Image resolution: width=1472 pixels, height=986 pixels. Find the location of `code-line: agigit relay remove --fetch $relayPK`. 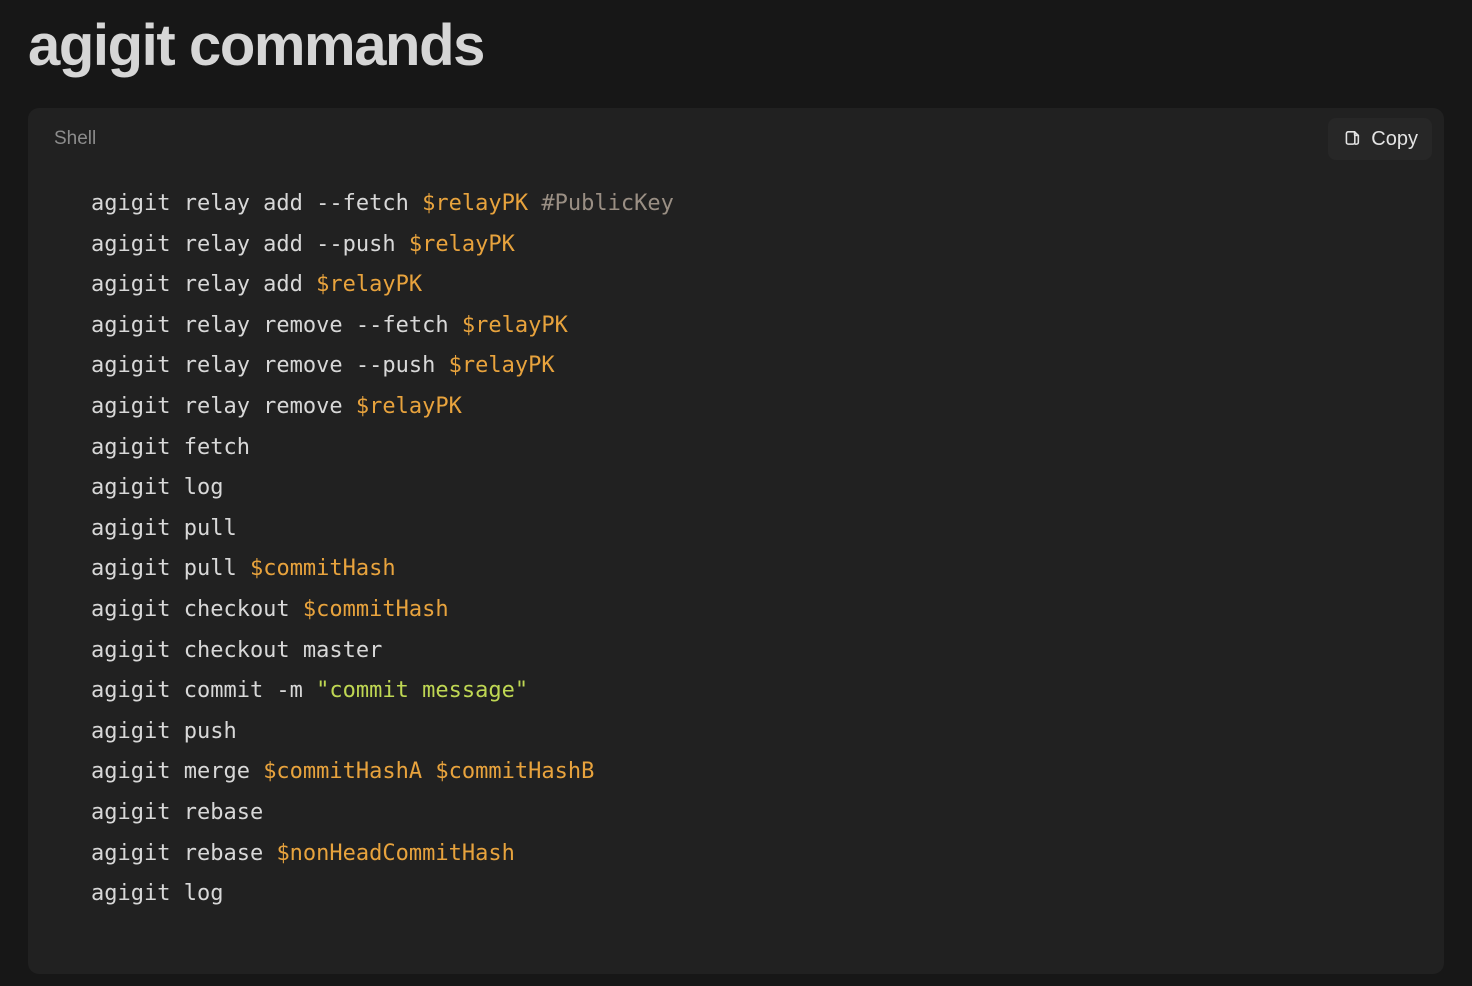

code-line: agigit relay remove --fetch $relayPK is located at coordinates (329, 325).